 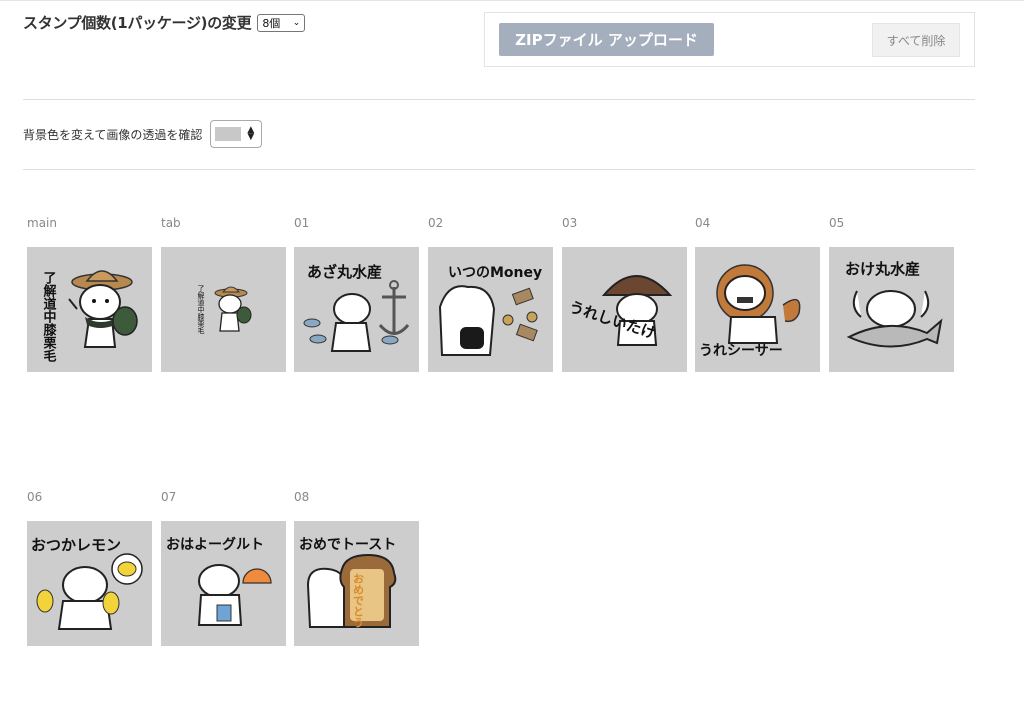 What do you see at coordinates (490, 309) in the screenshot?
I see `stamp-tile-02: いつのMoney` at bounding box center [490, 309].